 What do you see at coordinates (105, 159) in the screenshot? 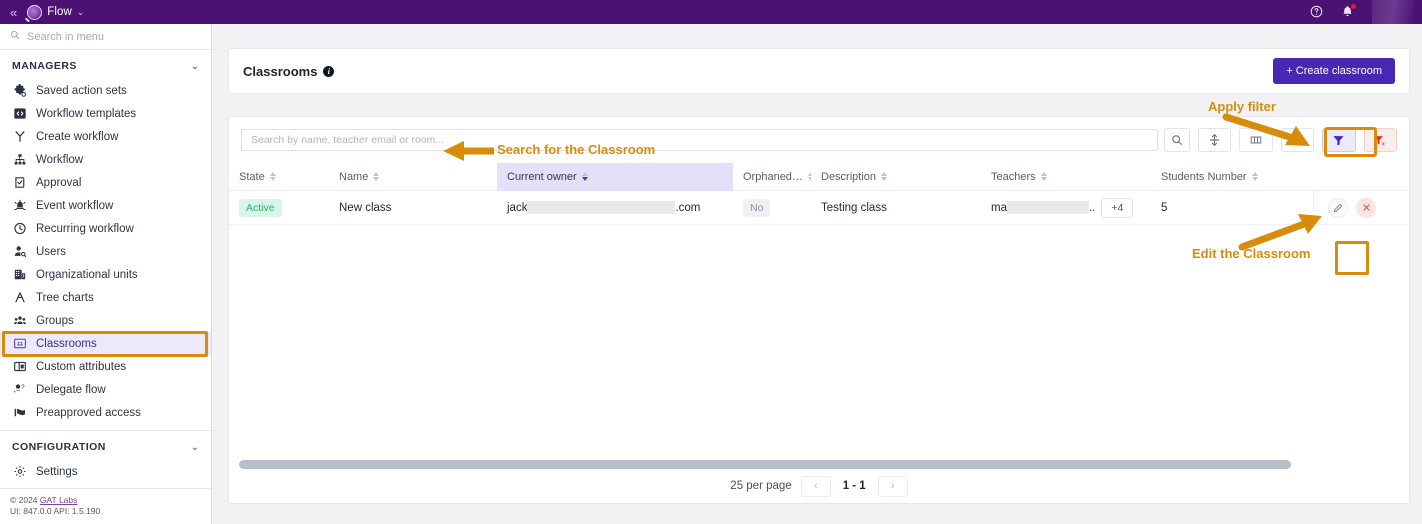
I see `sidebar-item-workflow: Workflow` at bounding box center [105, 159].